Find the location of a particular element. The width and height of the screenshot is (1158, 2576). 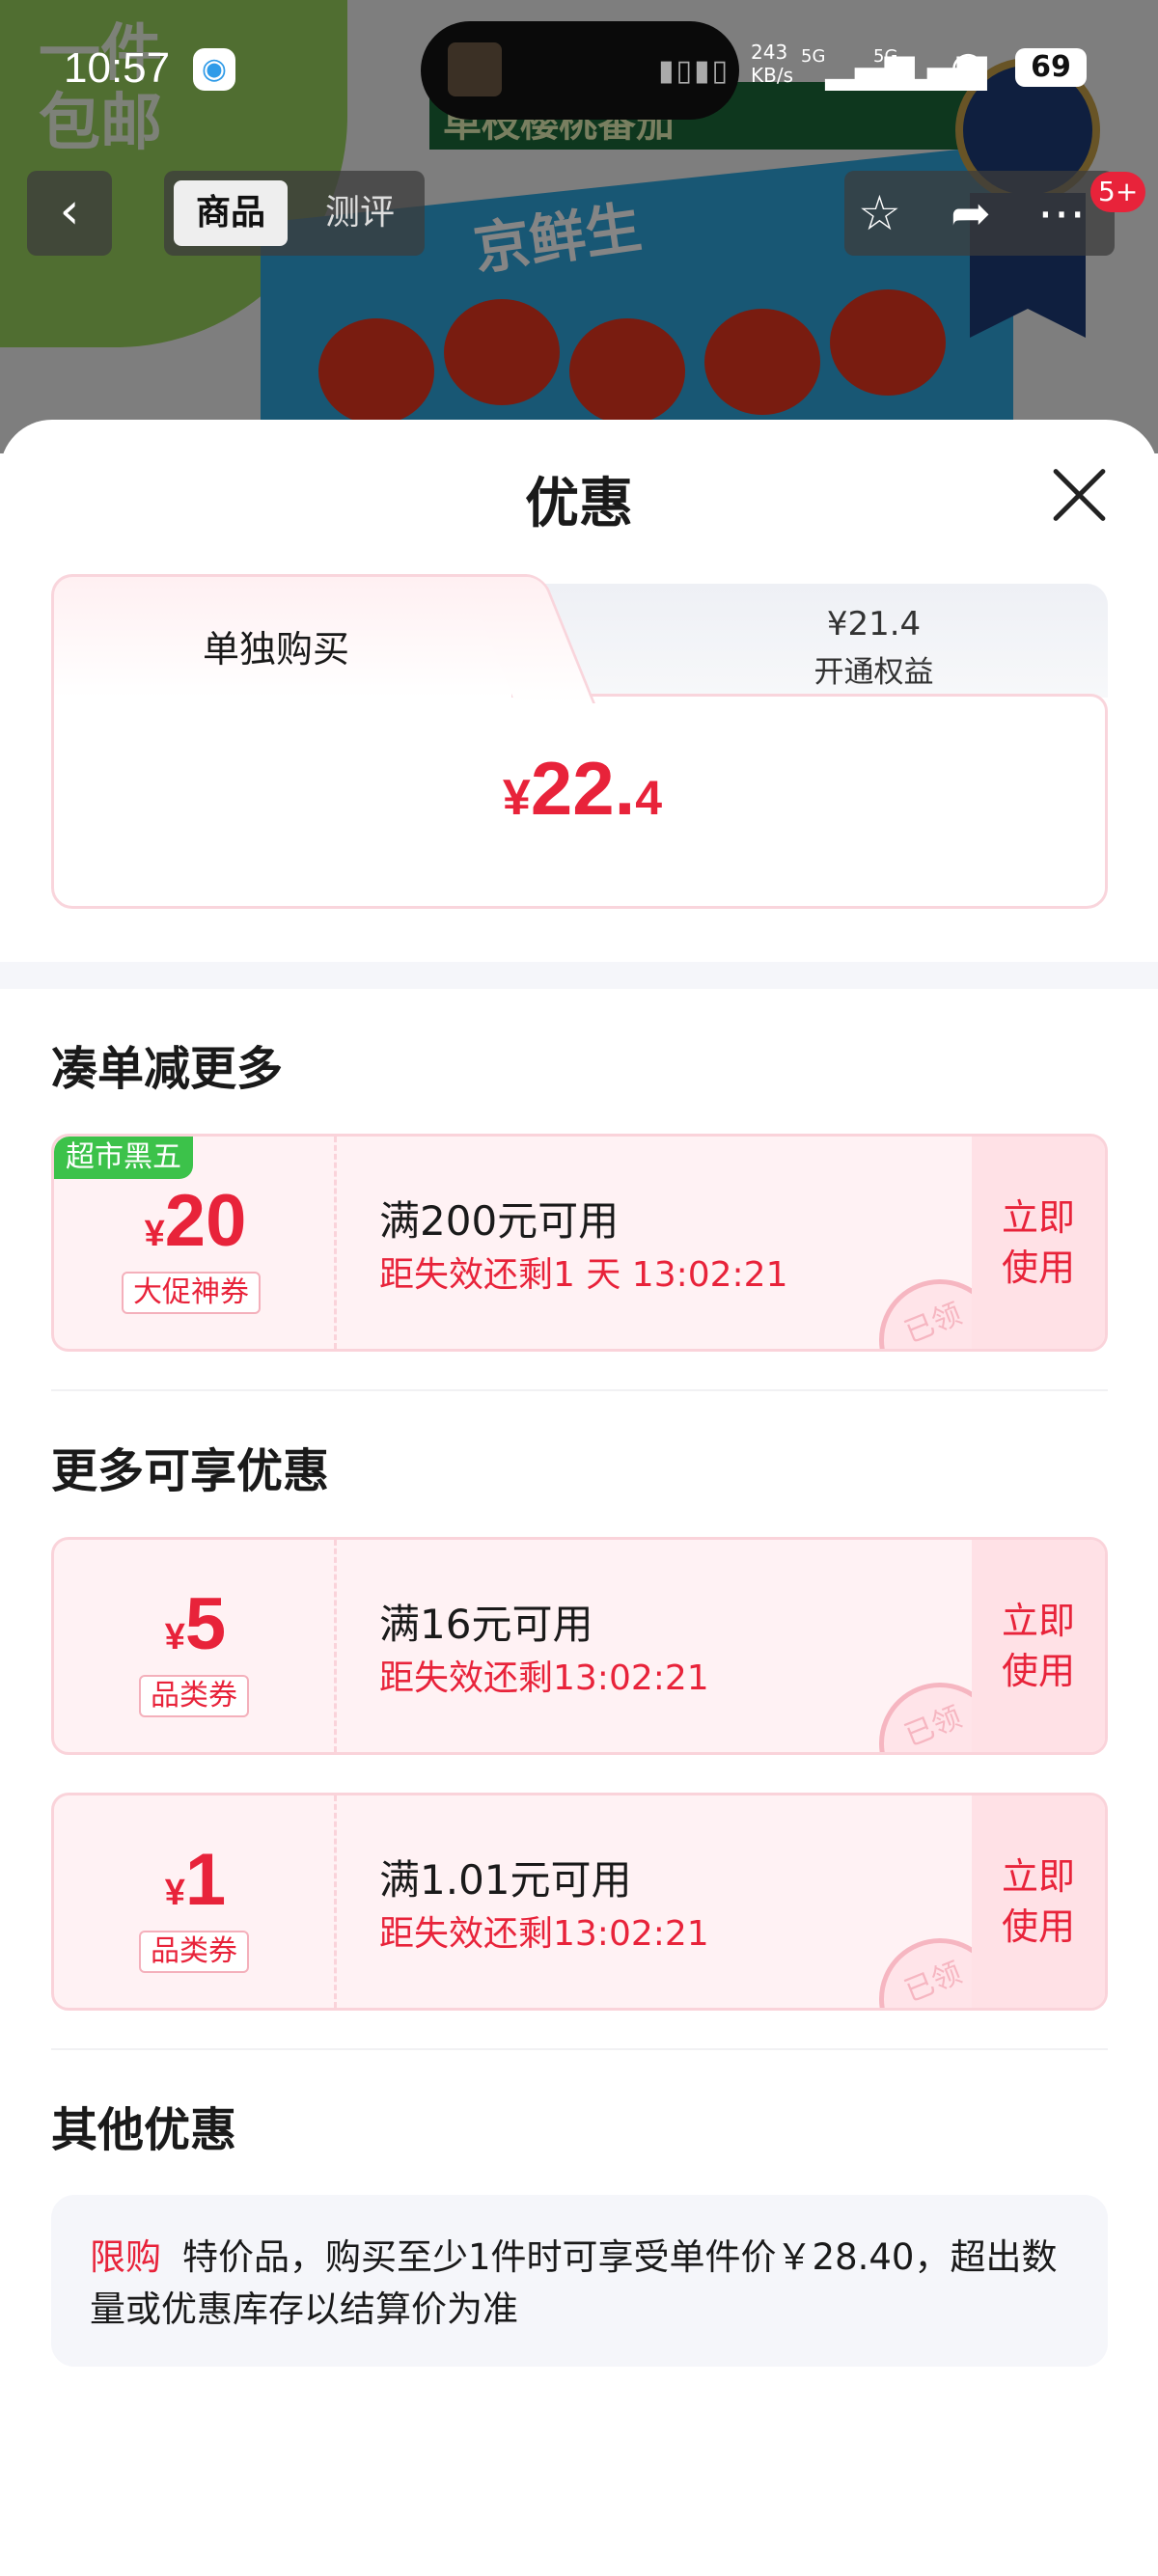

final-price: ¥22.4 is located at coordinates (582, 789).